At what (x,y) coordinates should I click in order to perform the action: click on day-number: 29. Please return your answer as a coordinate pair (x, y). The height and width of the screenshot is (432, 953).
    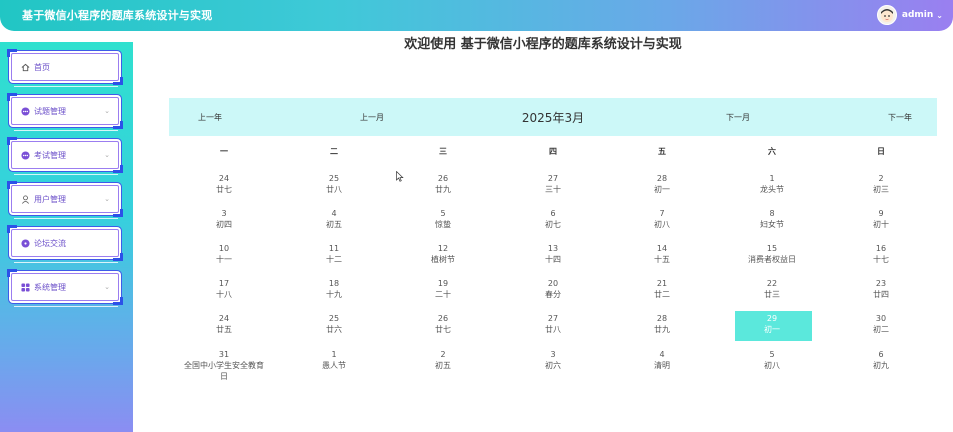
    Looking at the image, I should click on (772, 318).